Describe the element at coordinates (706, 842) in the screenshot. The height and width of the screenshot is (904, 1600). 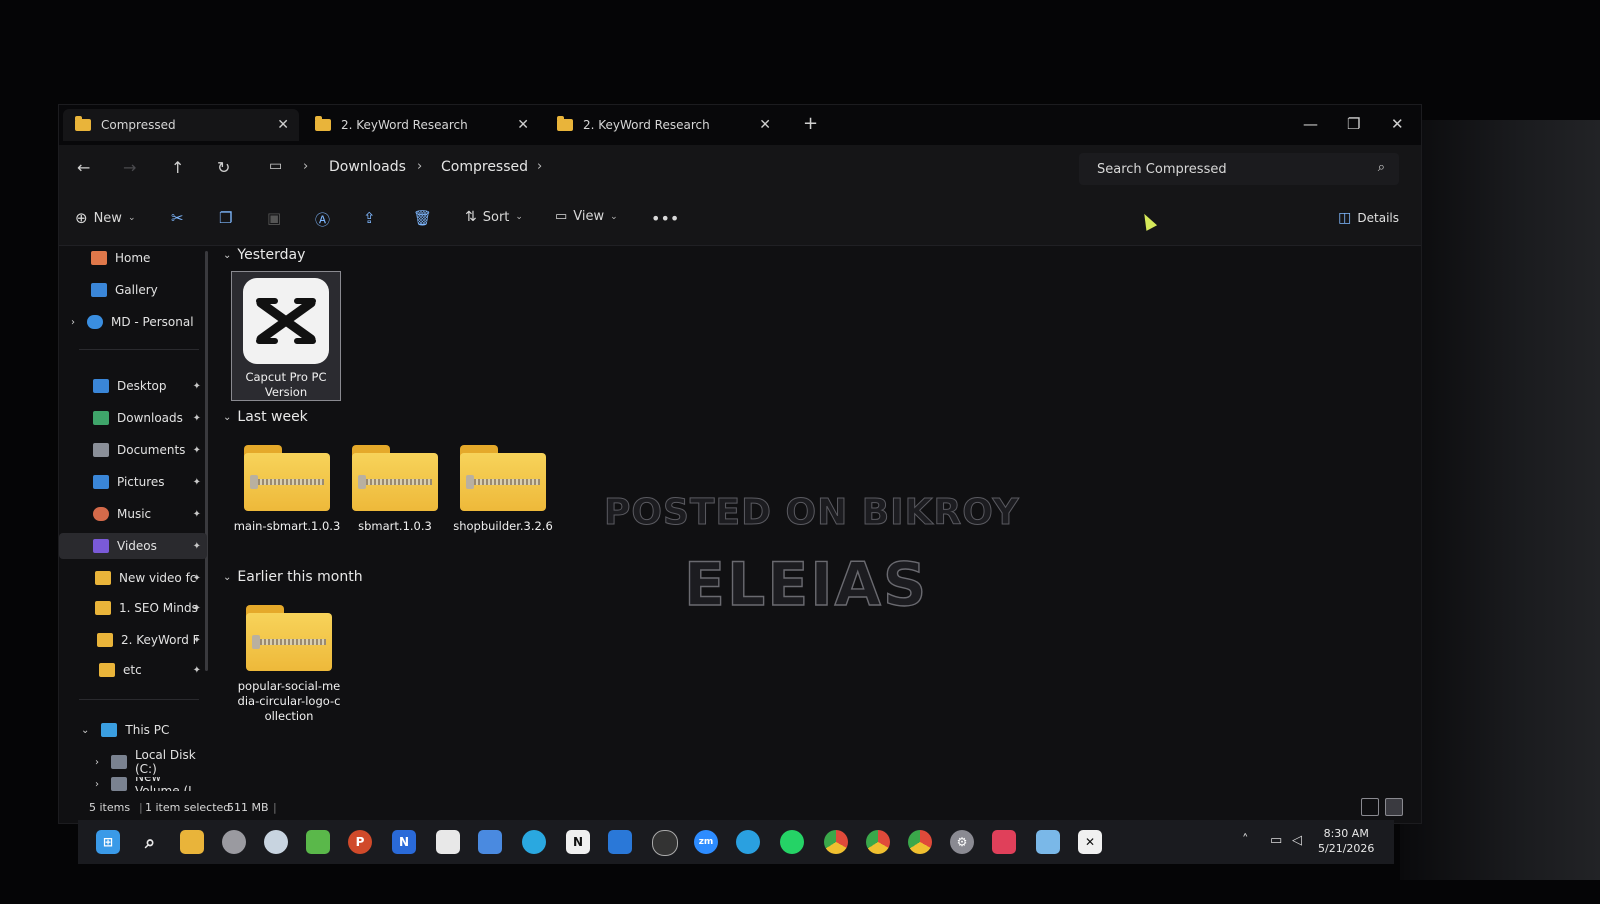
I see `zoom-icon: zm` at that location.